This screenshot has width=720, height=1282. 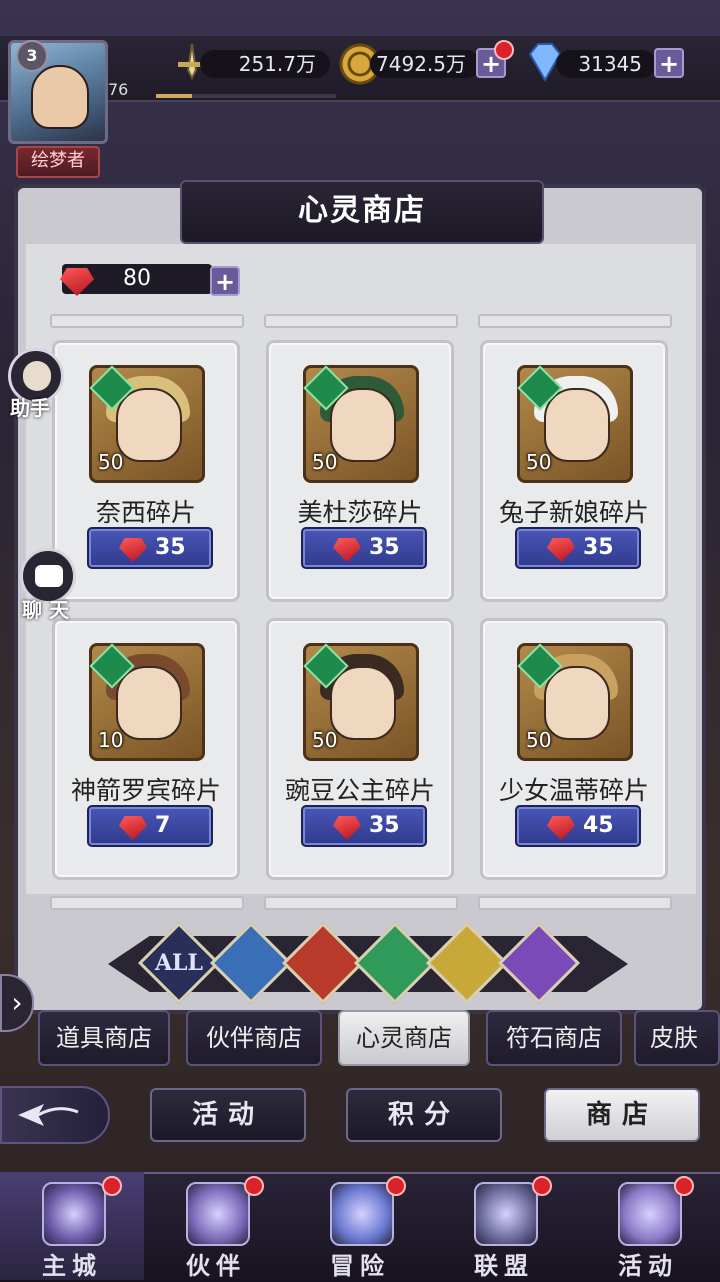 I want to click on exp-level: 76, so click(x=118, y=89).